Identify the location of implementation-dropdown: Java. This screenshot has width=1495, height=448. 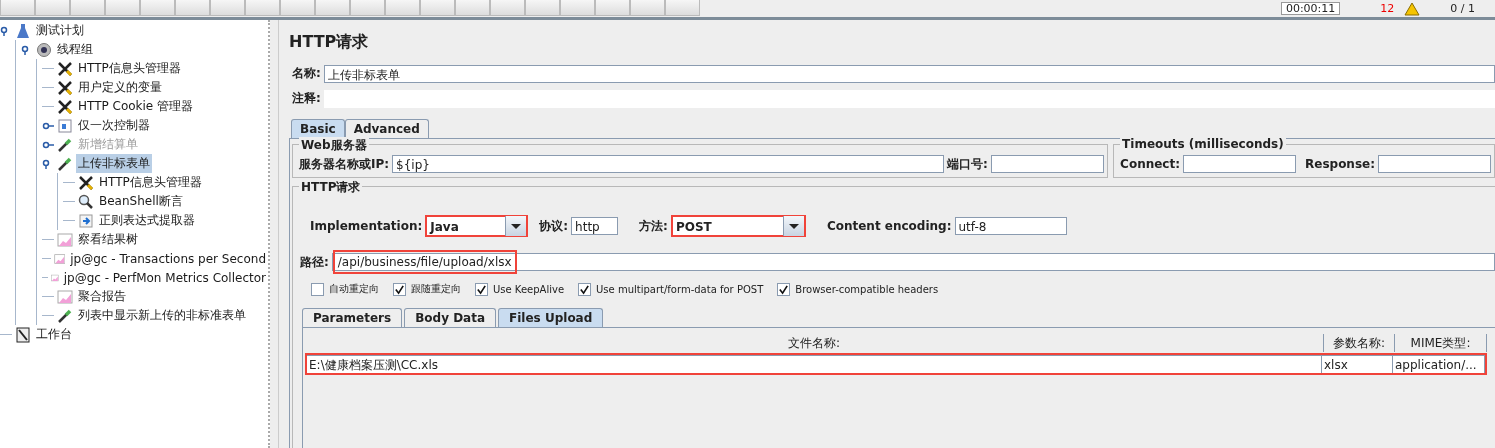
(477, 226).